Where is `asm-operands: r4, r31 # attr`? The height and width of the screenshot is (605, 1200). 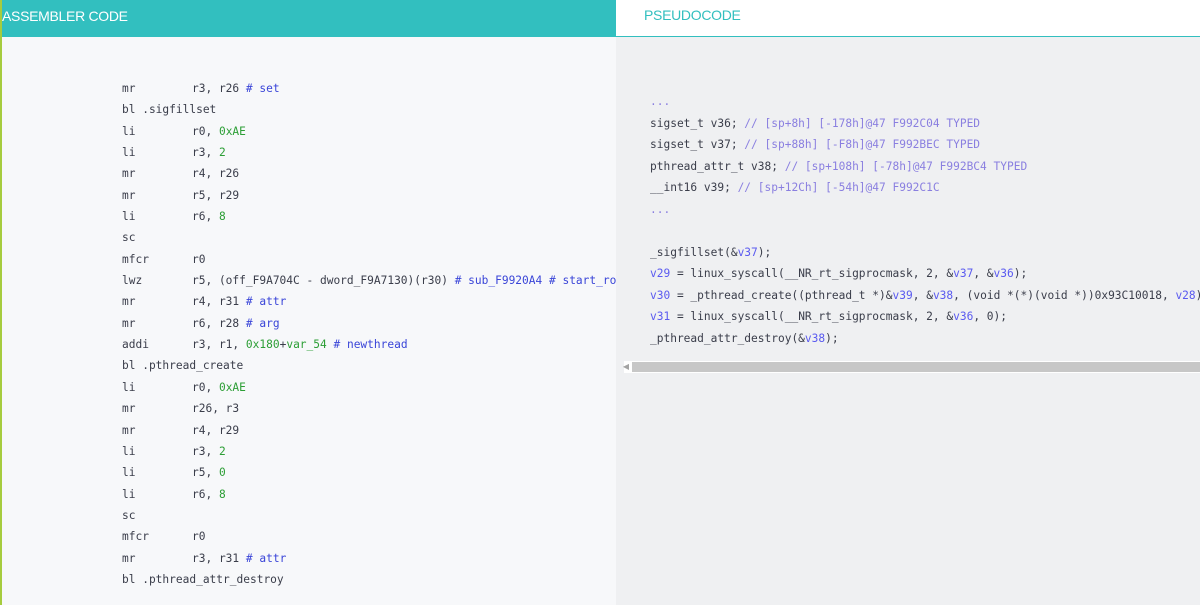
asm-operands: r4, r31 # attr is located at coordinates (239, 302).